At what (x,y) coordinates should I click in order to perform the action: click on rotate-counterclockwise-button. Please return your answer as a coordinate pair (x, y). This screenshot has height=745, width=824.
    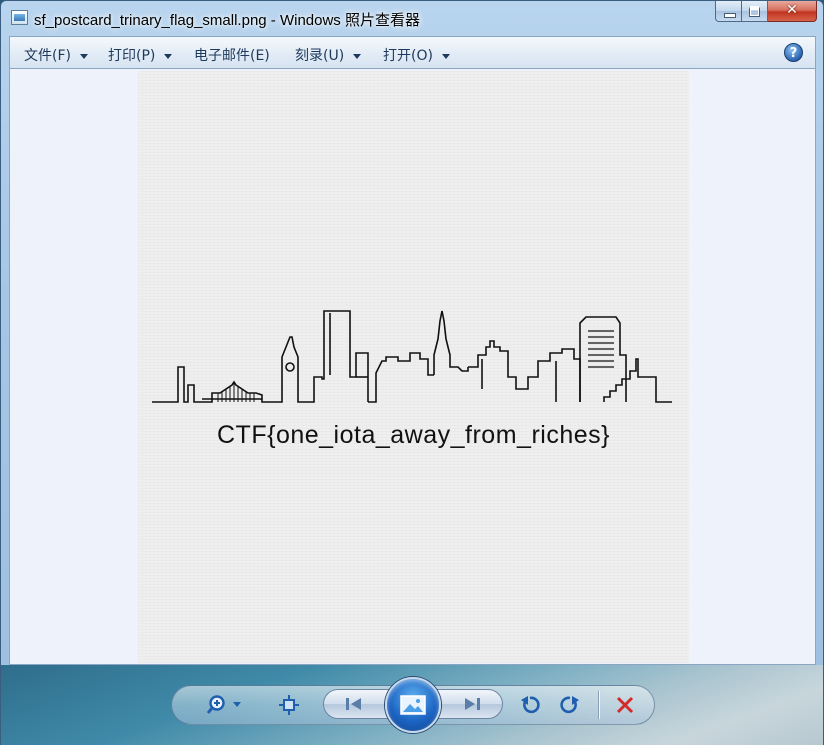
    Looking at the image, I should click on (530, 705).